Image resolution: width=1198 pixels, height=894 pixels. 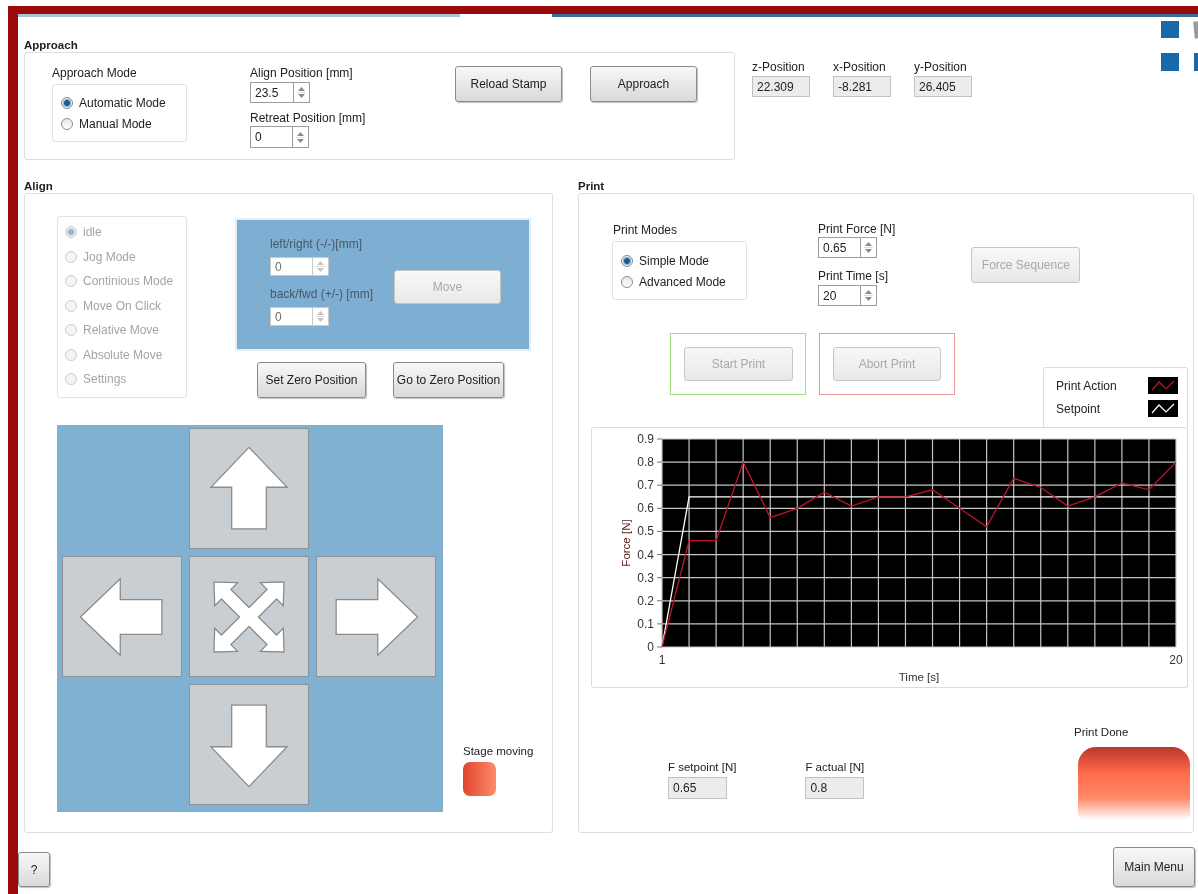 I want to click on field-label: Align Position [mm], so click(x=302, y=73).